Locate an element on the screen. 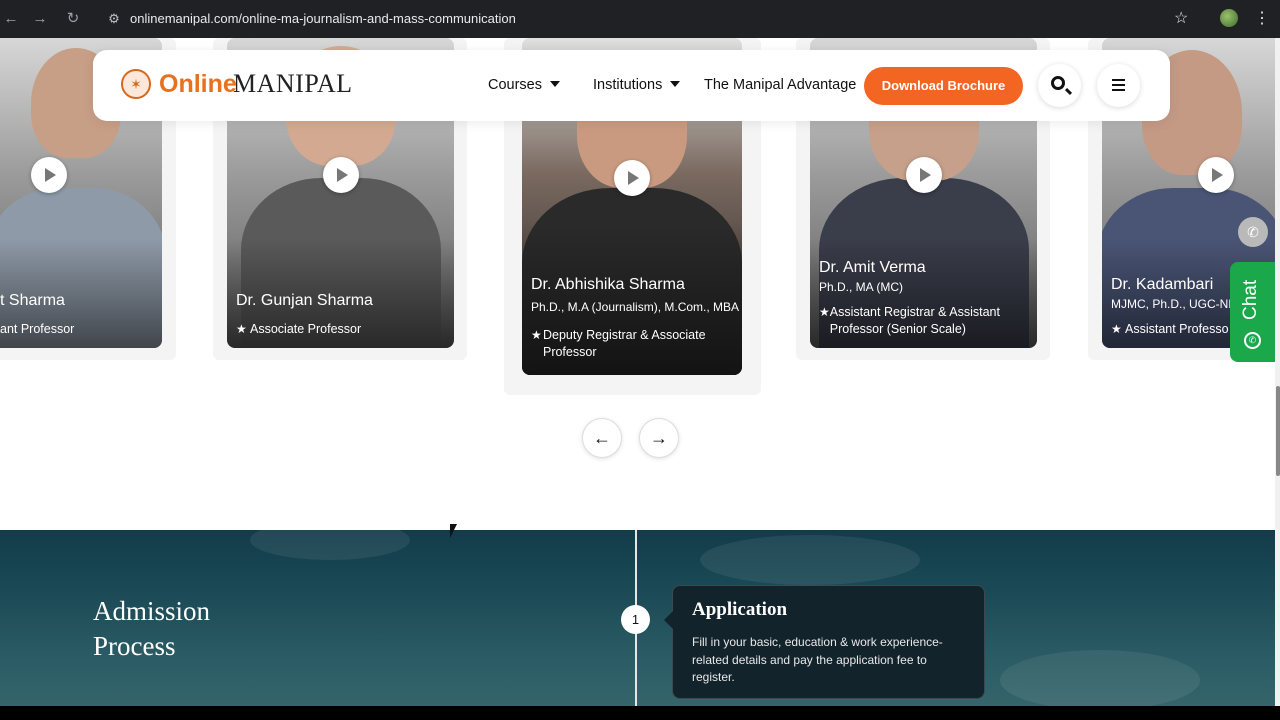 The width and height of the screenshot is (1280, 720). chat-label: Chat is located at coordinates (1250, 300).